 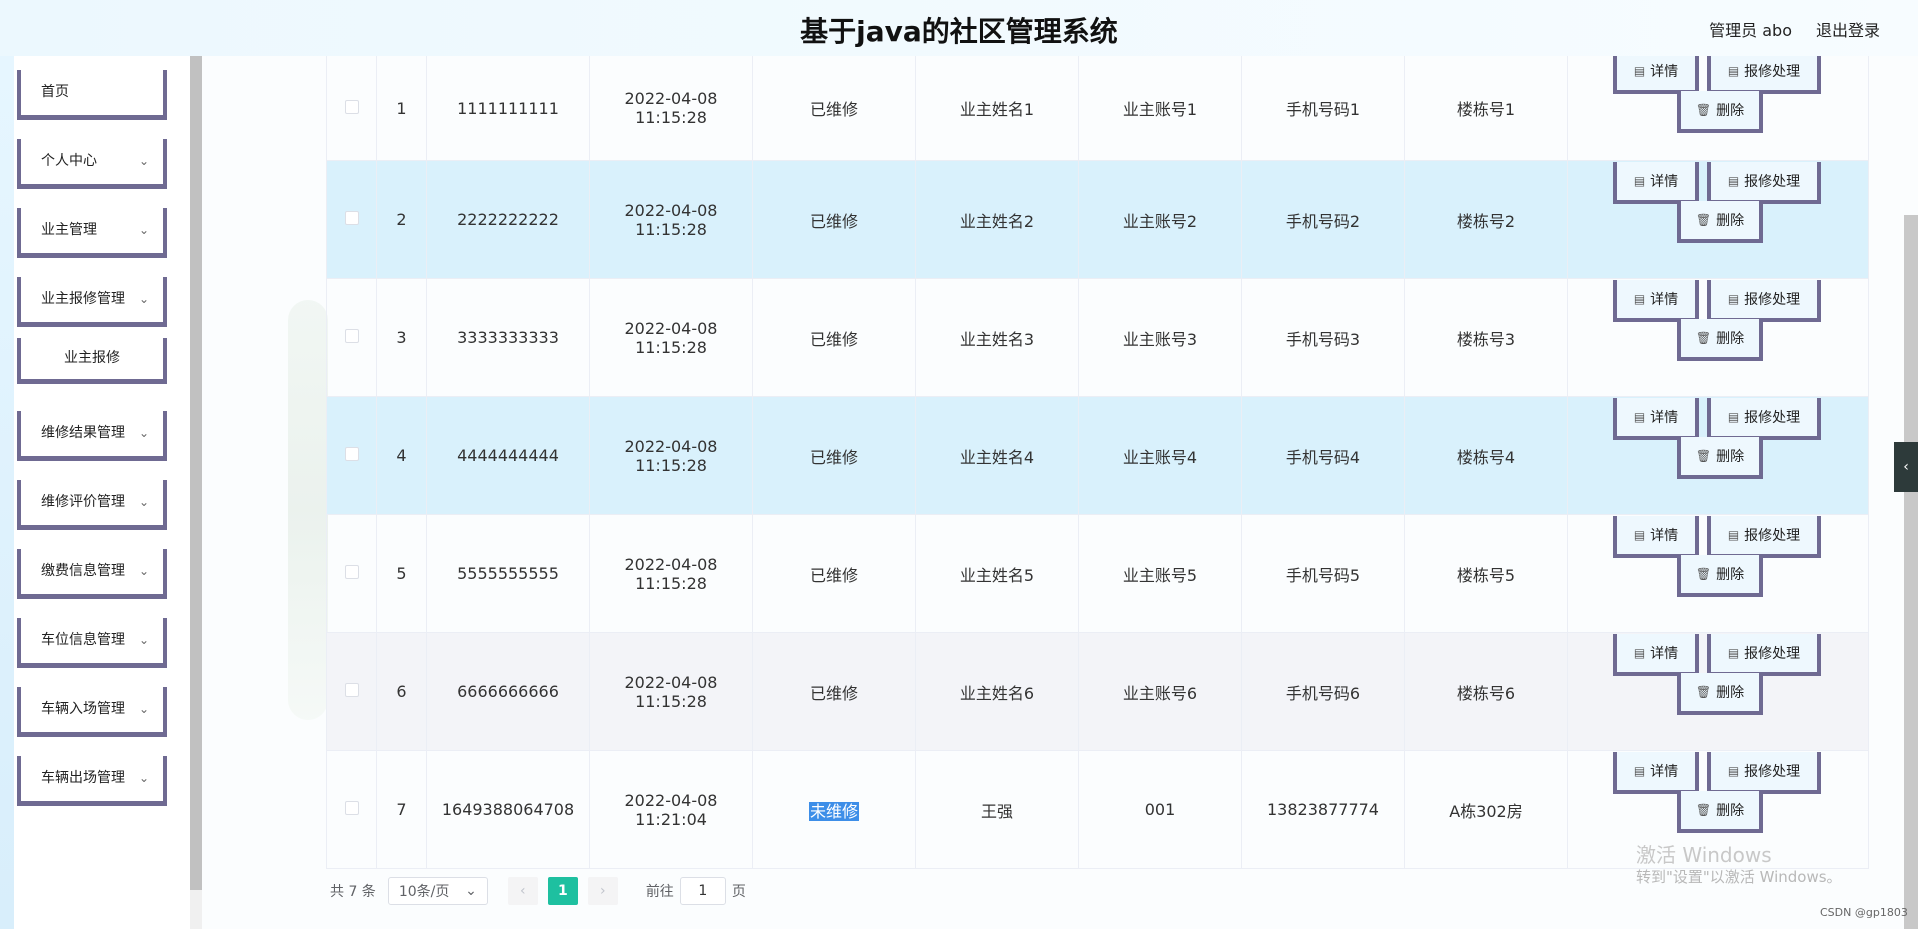 I want to click on cell-time-text: 2022-04-08 11:21:04, so click(x=671, y=809).